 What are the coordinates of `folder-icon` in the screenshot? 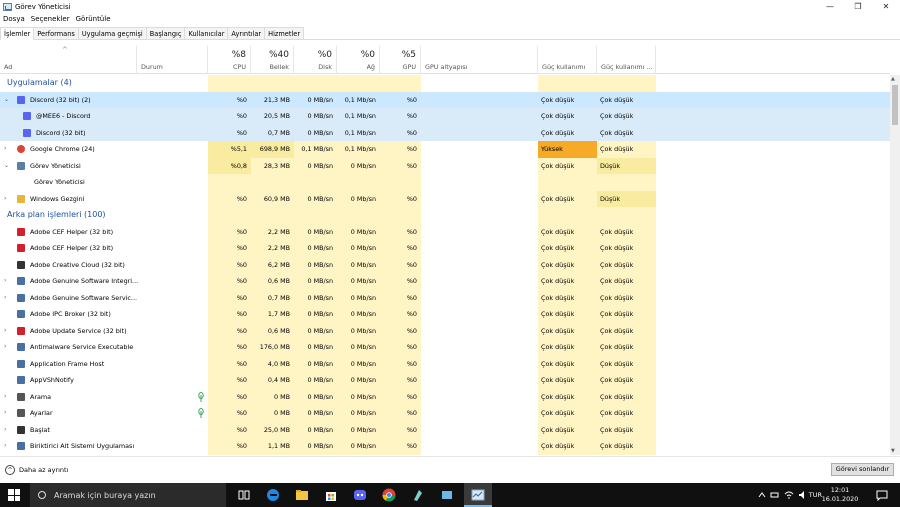 It's located at (21, 198).